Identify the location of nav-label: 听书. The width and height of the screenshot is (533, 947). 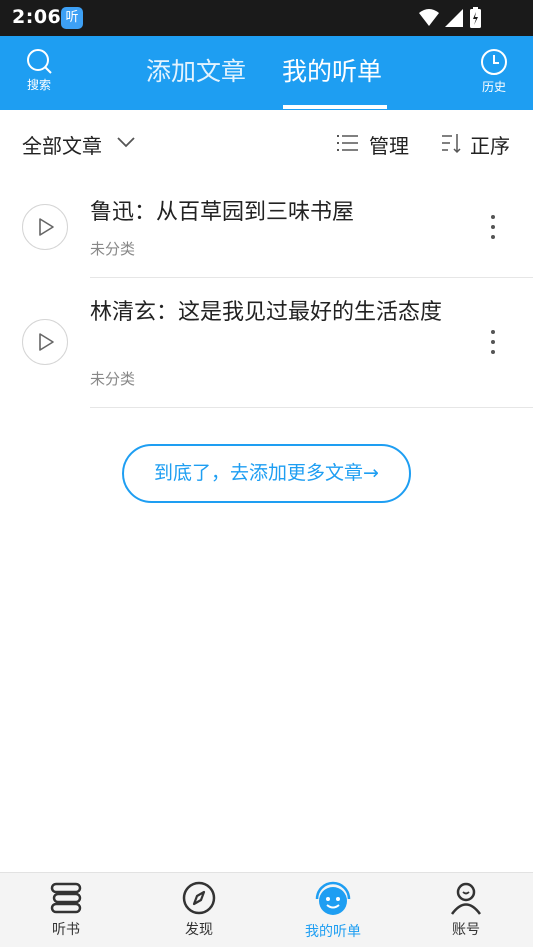
(66, 930).